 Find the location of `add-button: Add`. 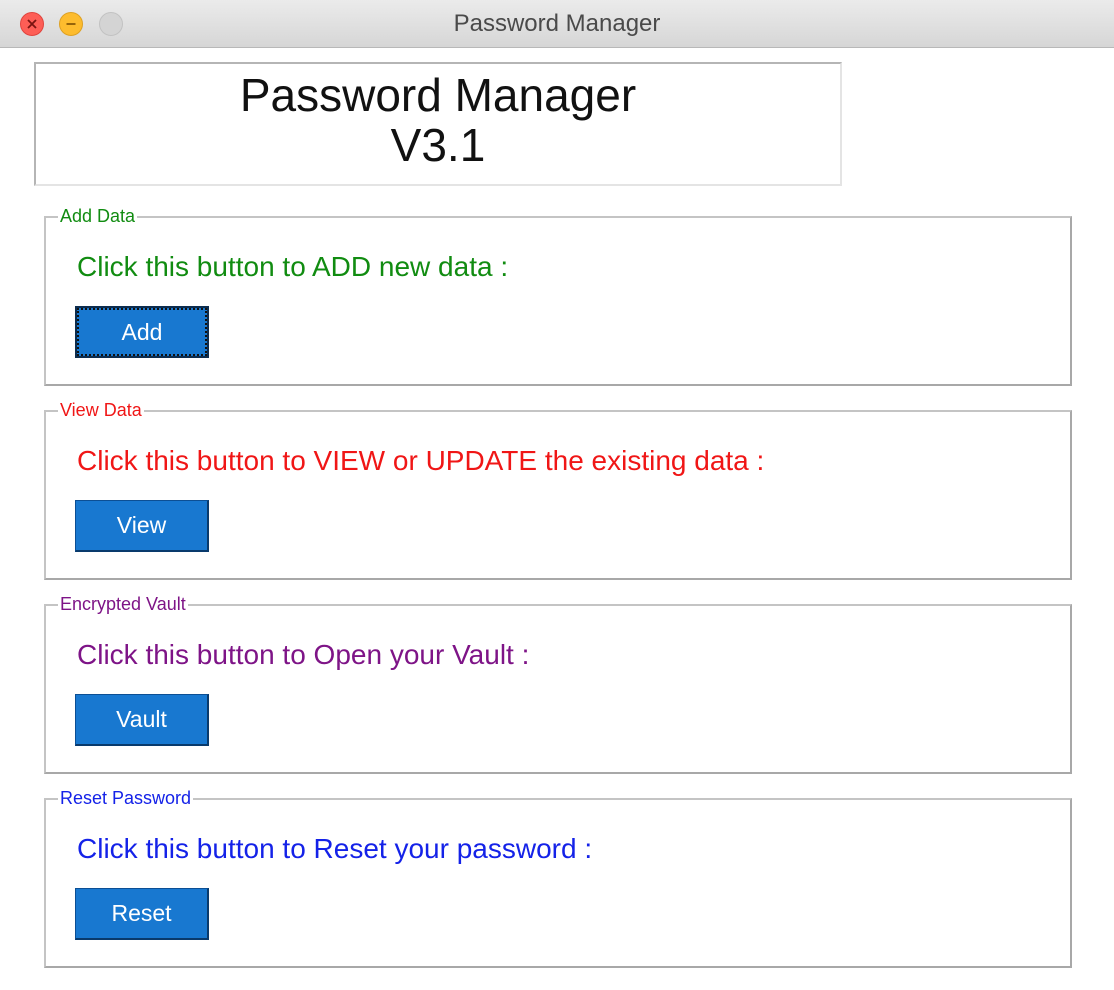

add-button: Add is located at coordinates (142, 332).